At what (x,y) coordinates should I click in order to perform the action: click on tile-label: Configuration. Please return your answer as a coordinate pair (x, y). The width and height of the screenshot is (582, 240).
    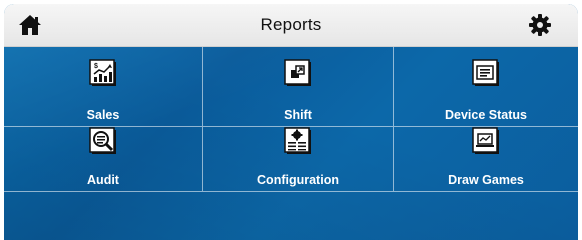
    Looking at the image, I should click on (298, 180).